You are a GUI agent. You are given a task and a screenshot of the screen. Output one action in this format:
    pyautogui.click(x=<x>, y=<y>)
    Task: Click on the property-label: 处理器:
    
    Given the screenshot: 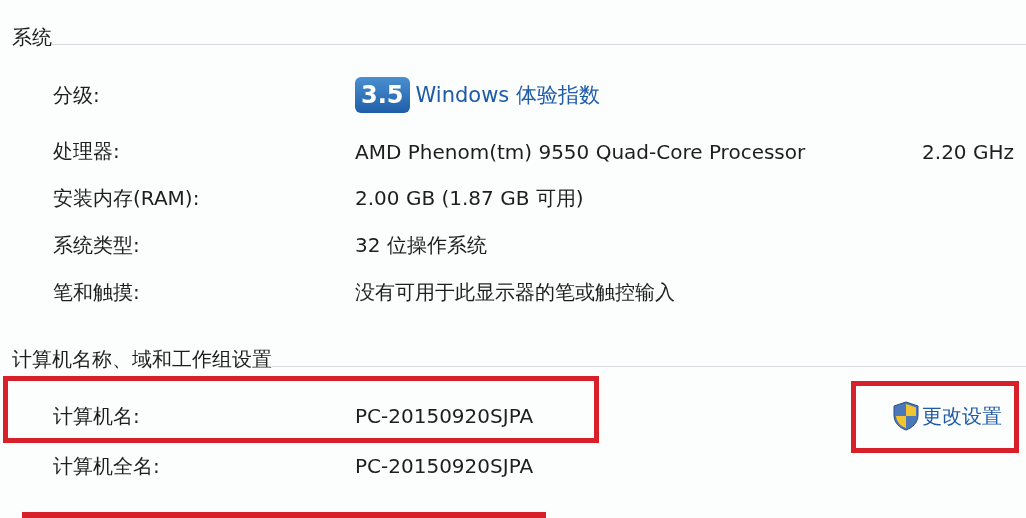 What is the action you would take?
    pyautogui.click(x=87, y=151)
    